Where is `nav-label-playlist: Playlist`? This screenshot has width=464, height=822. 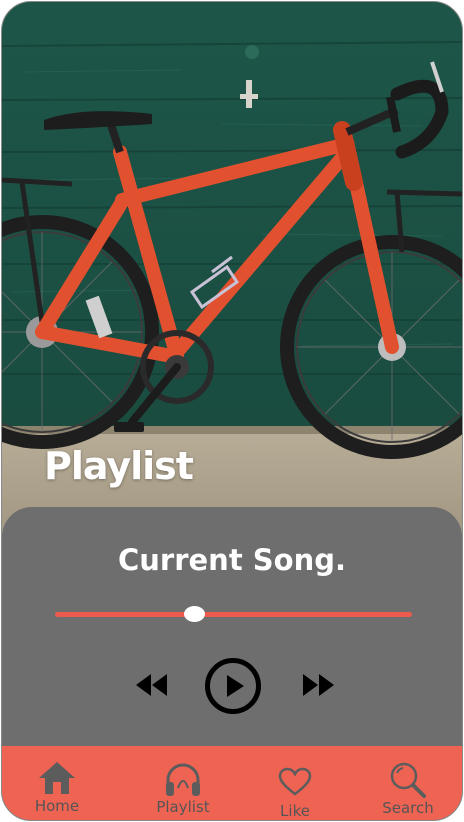 nav-label-playlist: Playlist is located at coordinates (183, 807).